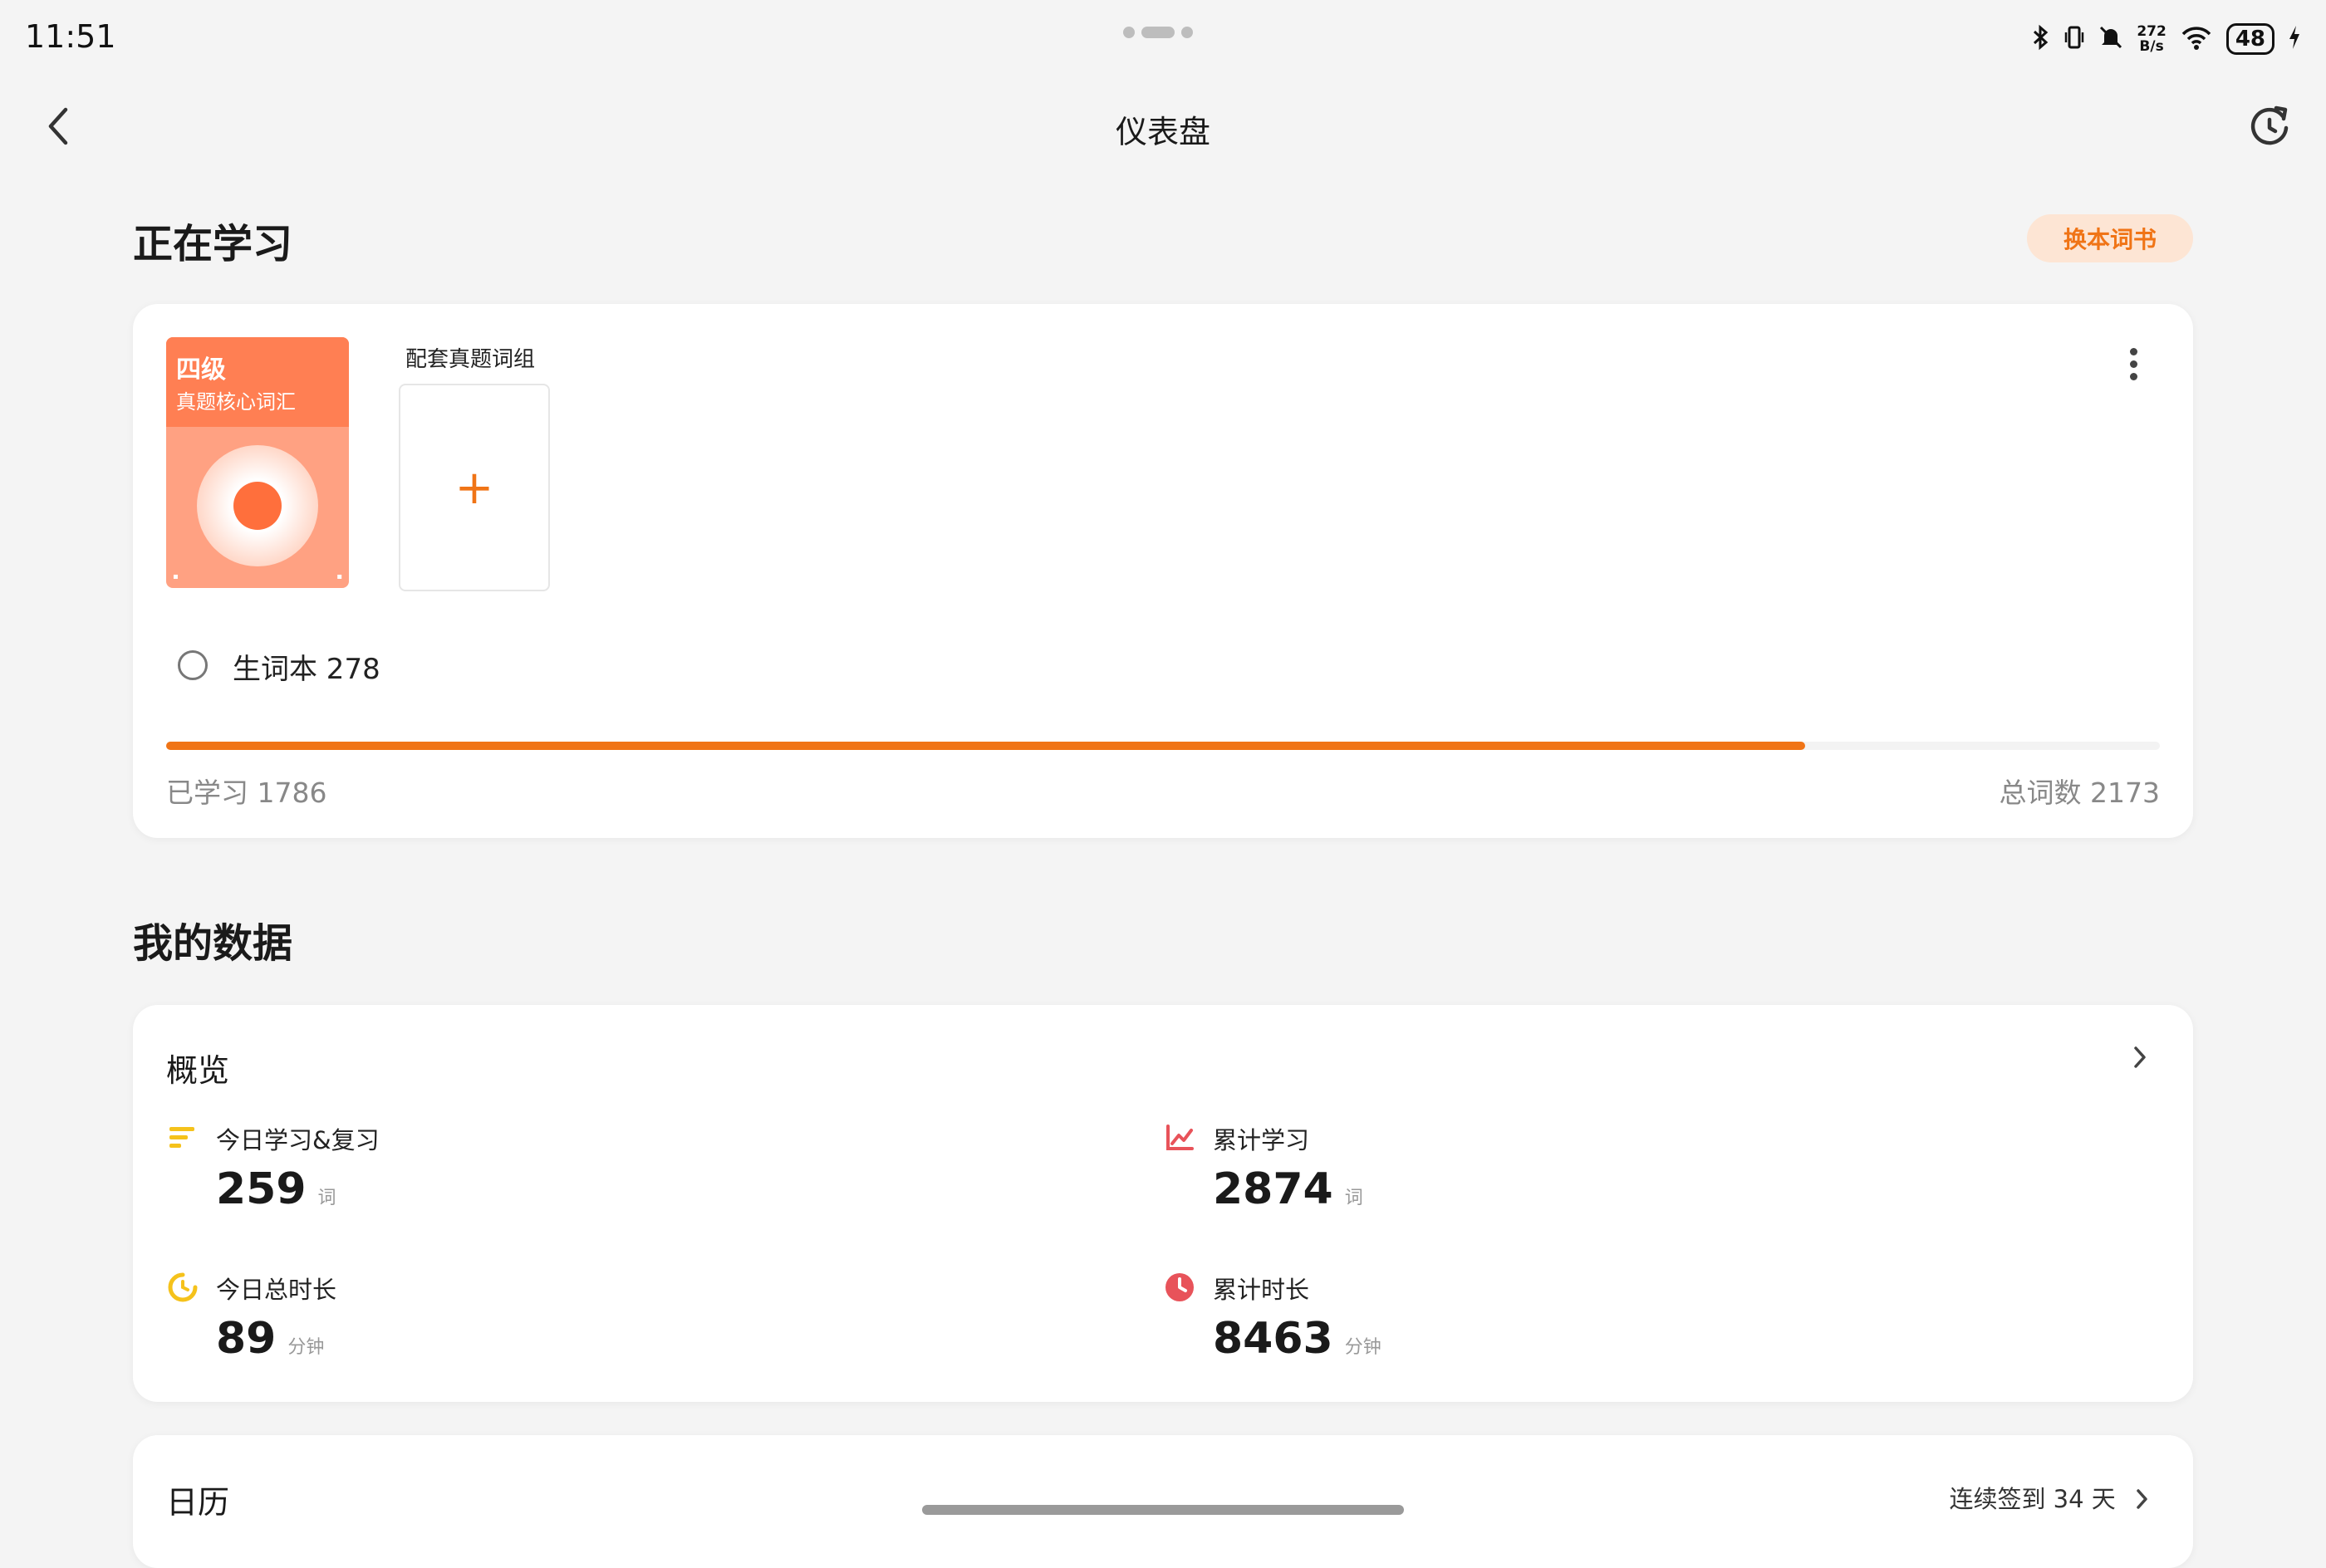 The height and width of the screenshot is (1568, 2326). I want to click on mute-icon, so click(2110, 39).